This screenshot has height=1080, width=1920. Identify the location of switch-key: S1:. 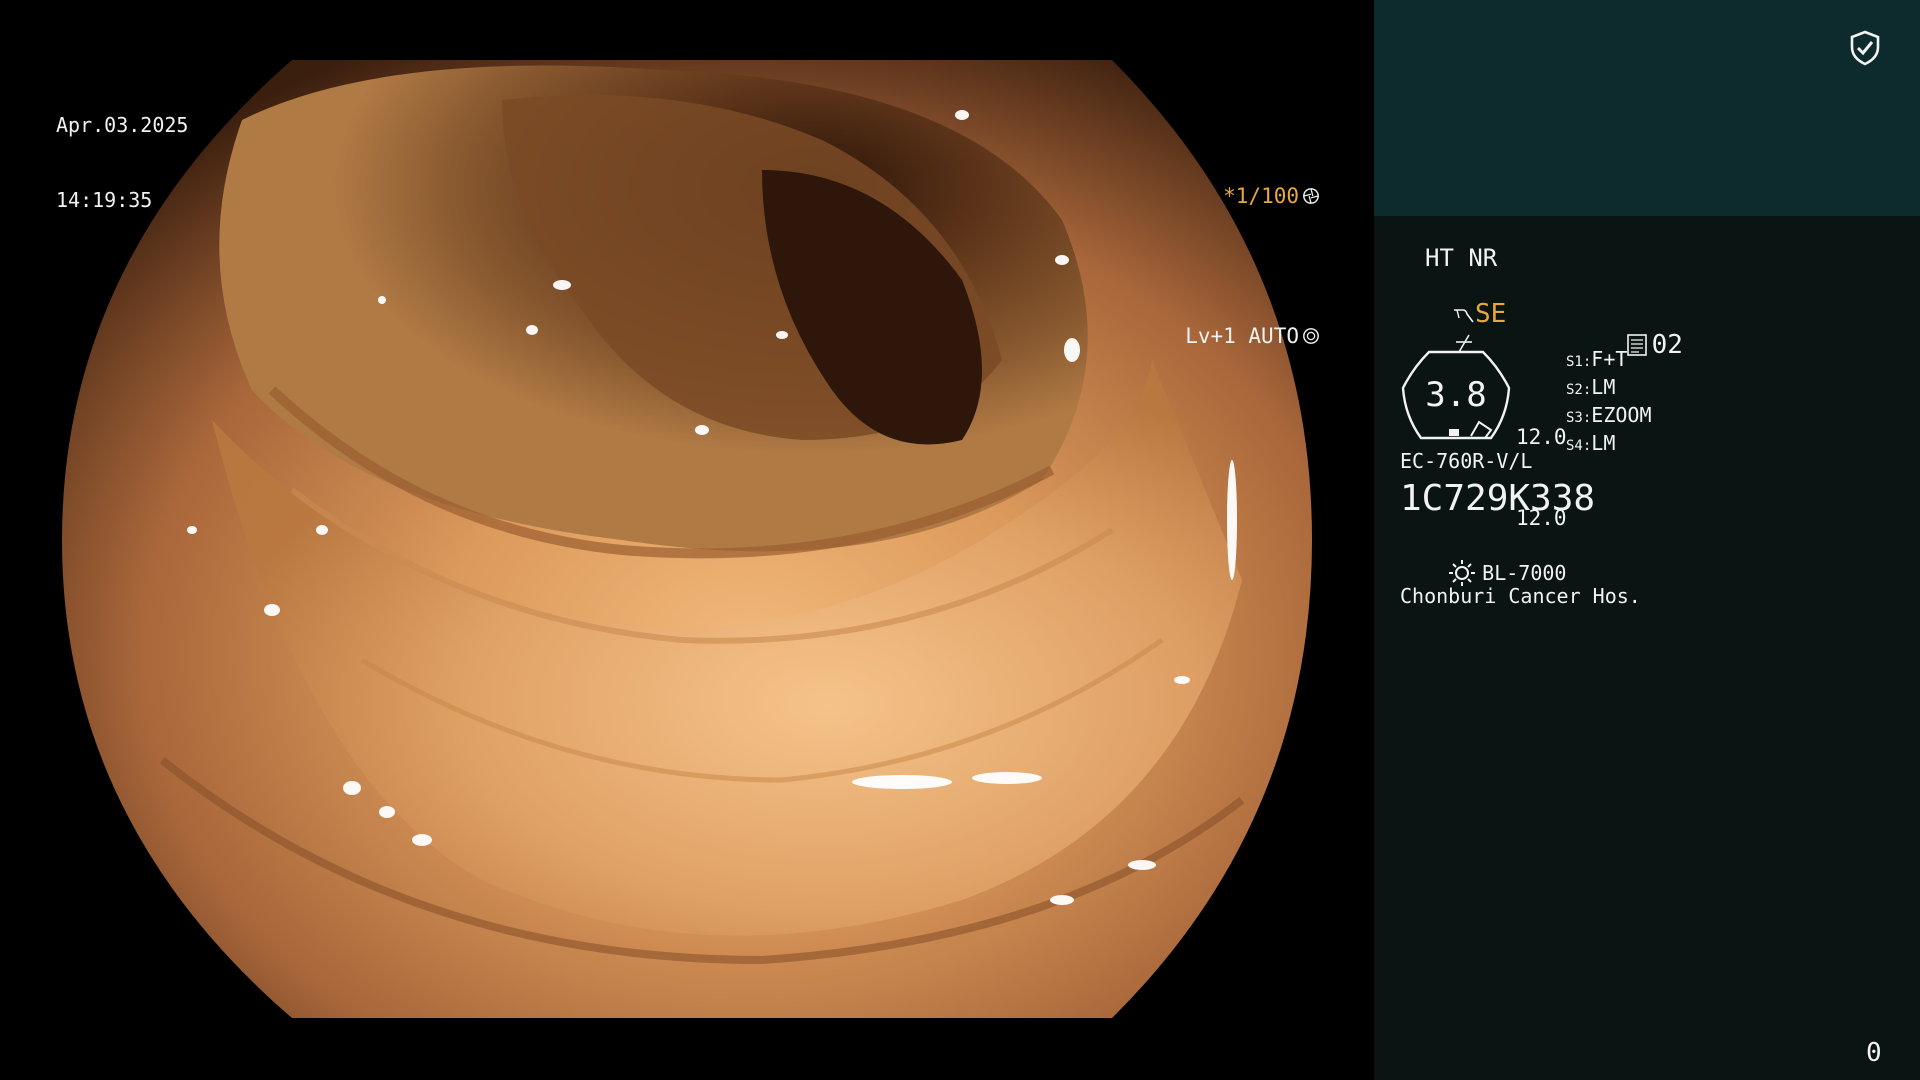
(1579, 362).